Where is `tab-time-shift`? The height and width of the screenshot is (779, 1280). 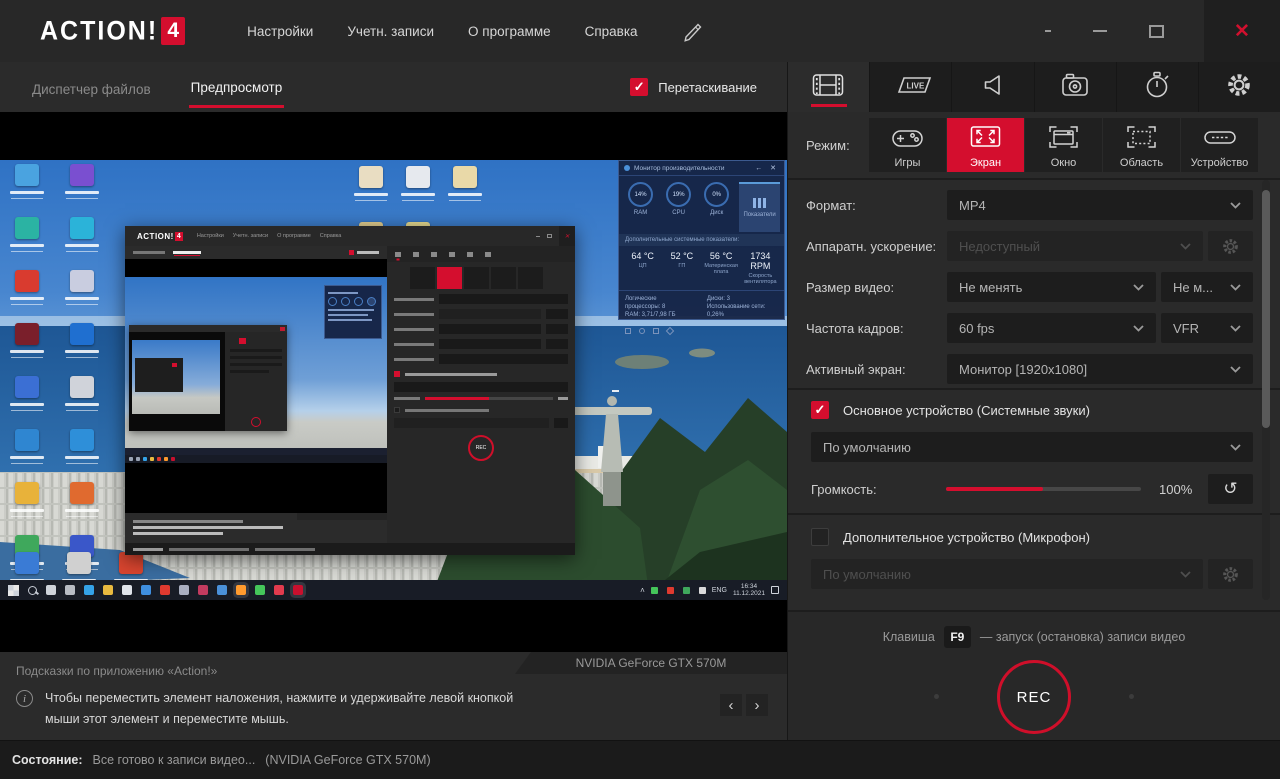
tab-time-shift is located at coordinates (1157, 87).